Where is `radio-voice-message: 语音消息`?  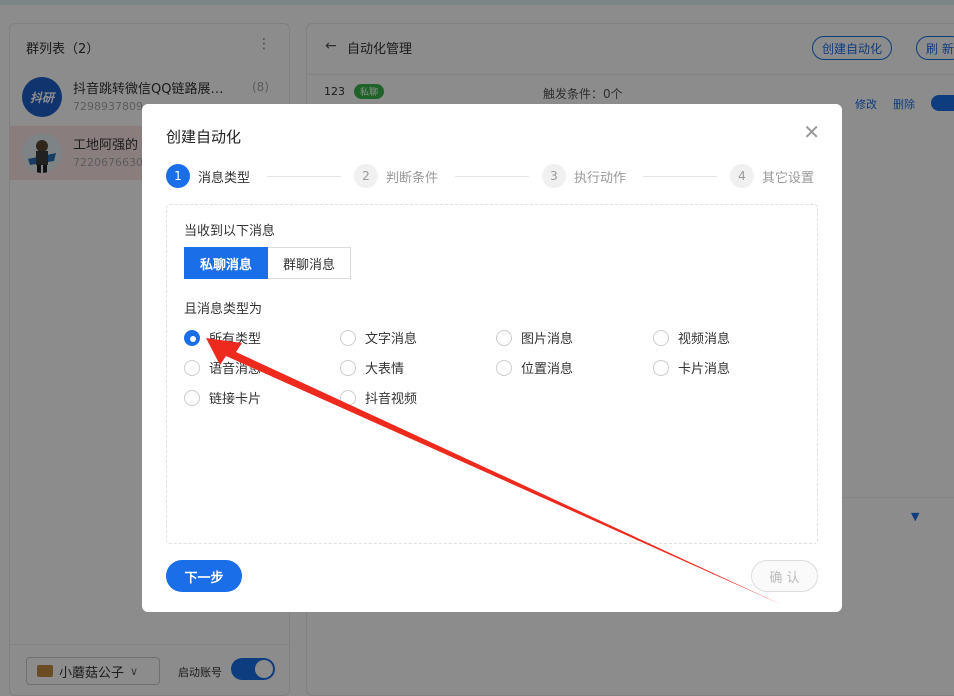 radio-voice-message: 语音消息 is located at coordinates (222, 367).